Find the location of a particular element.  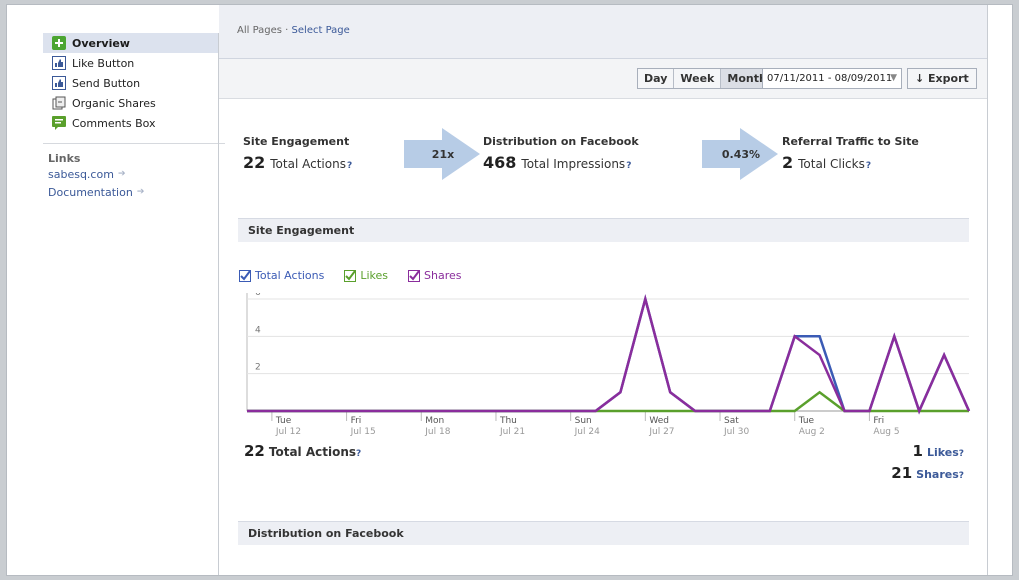

date-range-value: 07/11/2011 - 08/09/2011 is located at coordinates (830, 78).